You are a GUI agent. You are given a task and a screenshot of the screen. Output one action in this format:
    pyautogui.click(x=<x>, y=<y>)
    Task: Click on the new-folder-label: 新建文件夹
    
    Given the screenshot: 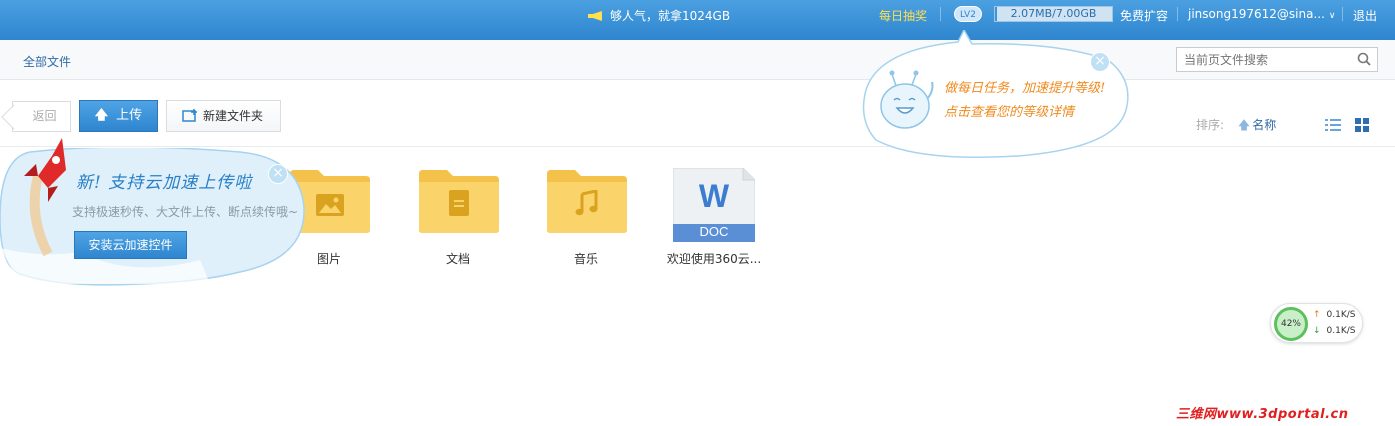 What is the action you would take?
    pyautogui.click(x=233, y=116)
    